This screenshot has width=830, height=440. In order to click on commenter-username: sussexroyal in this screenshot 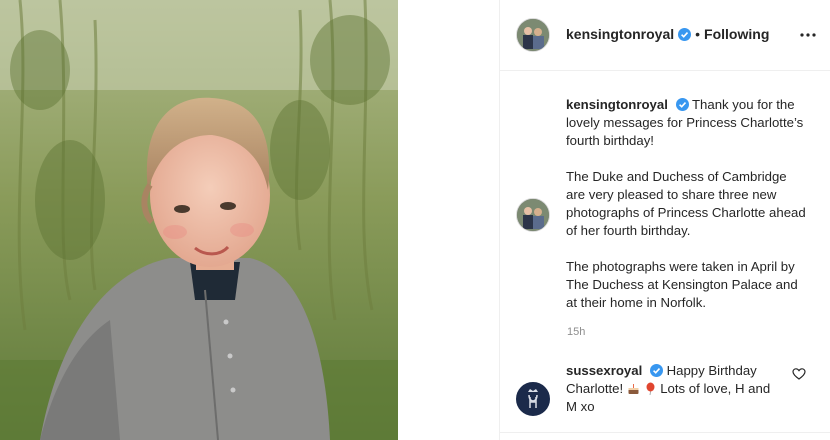, I will do `click(604, 370)`.